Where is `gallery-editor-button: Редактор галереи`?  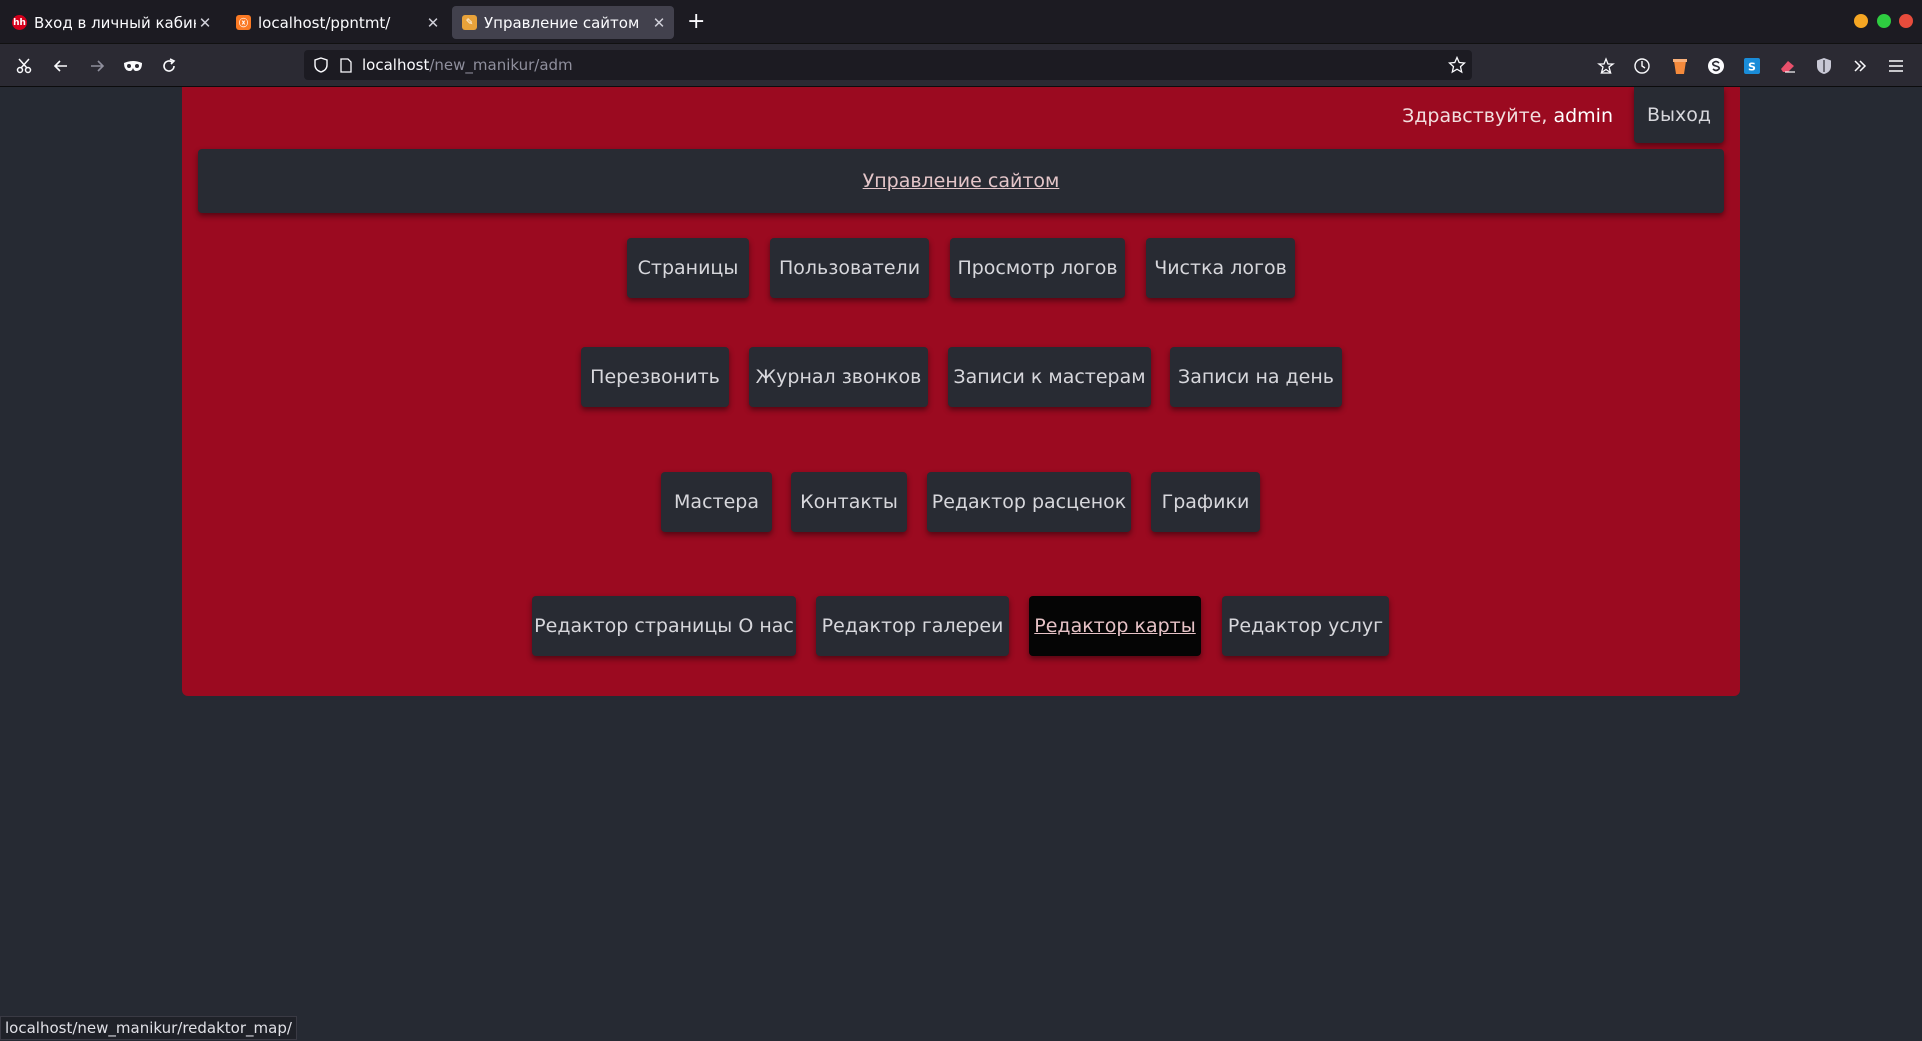
gallery-editor-button: Редактор галереи is located at coordinates (912, 626).